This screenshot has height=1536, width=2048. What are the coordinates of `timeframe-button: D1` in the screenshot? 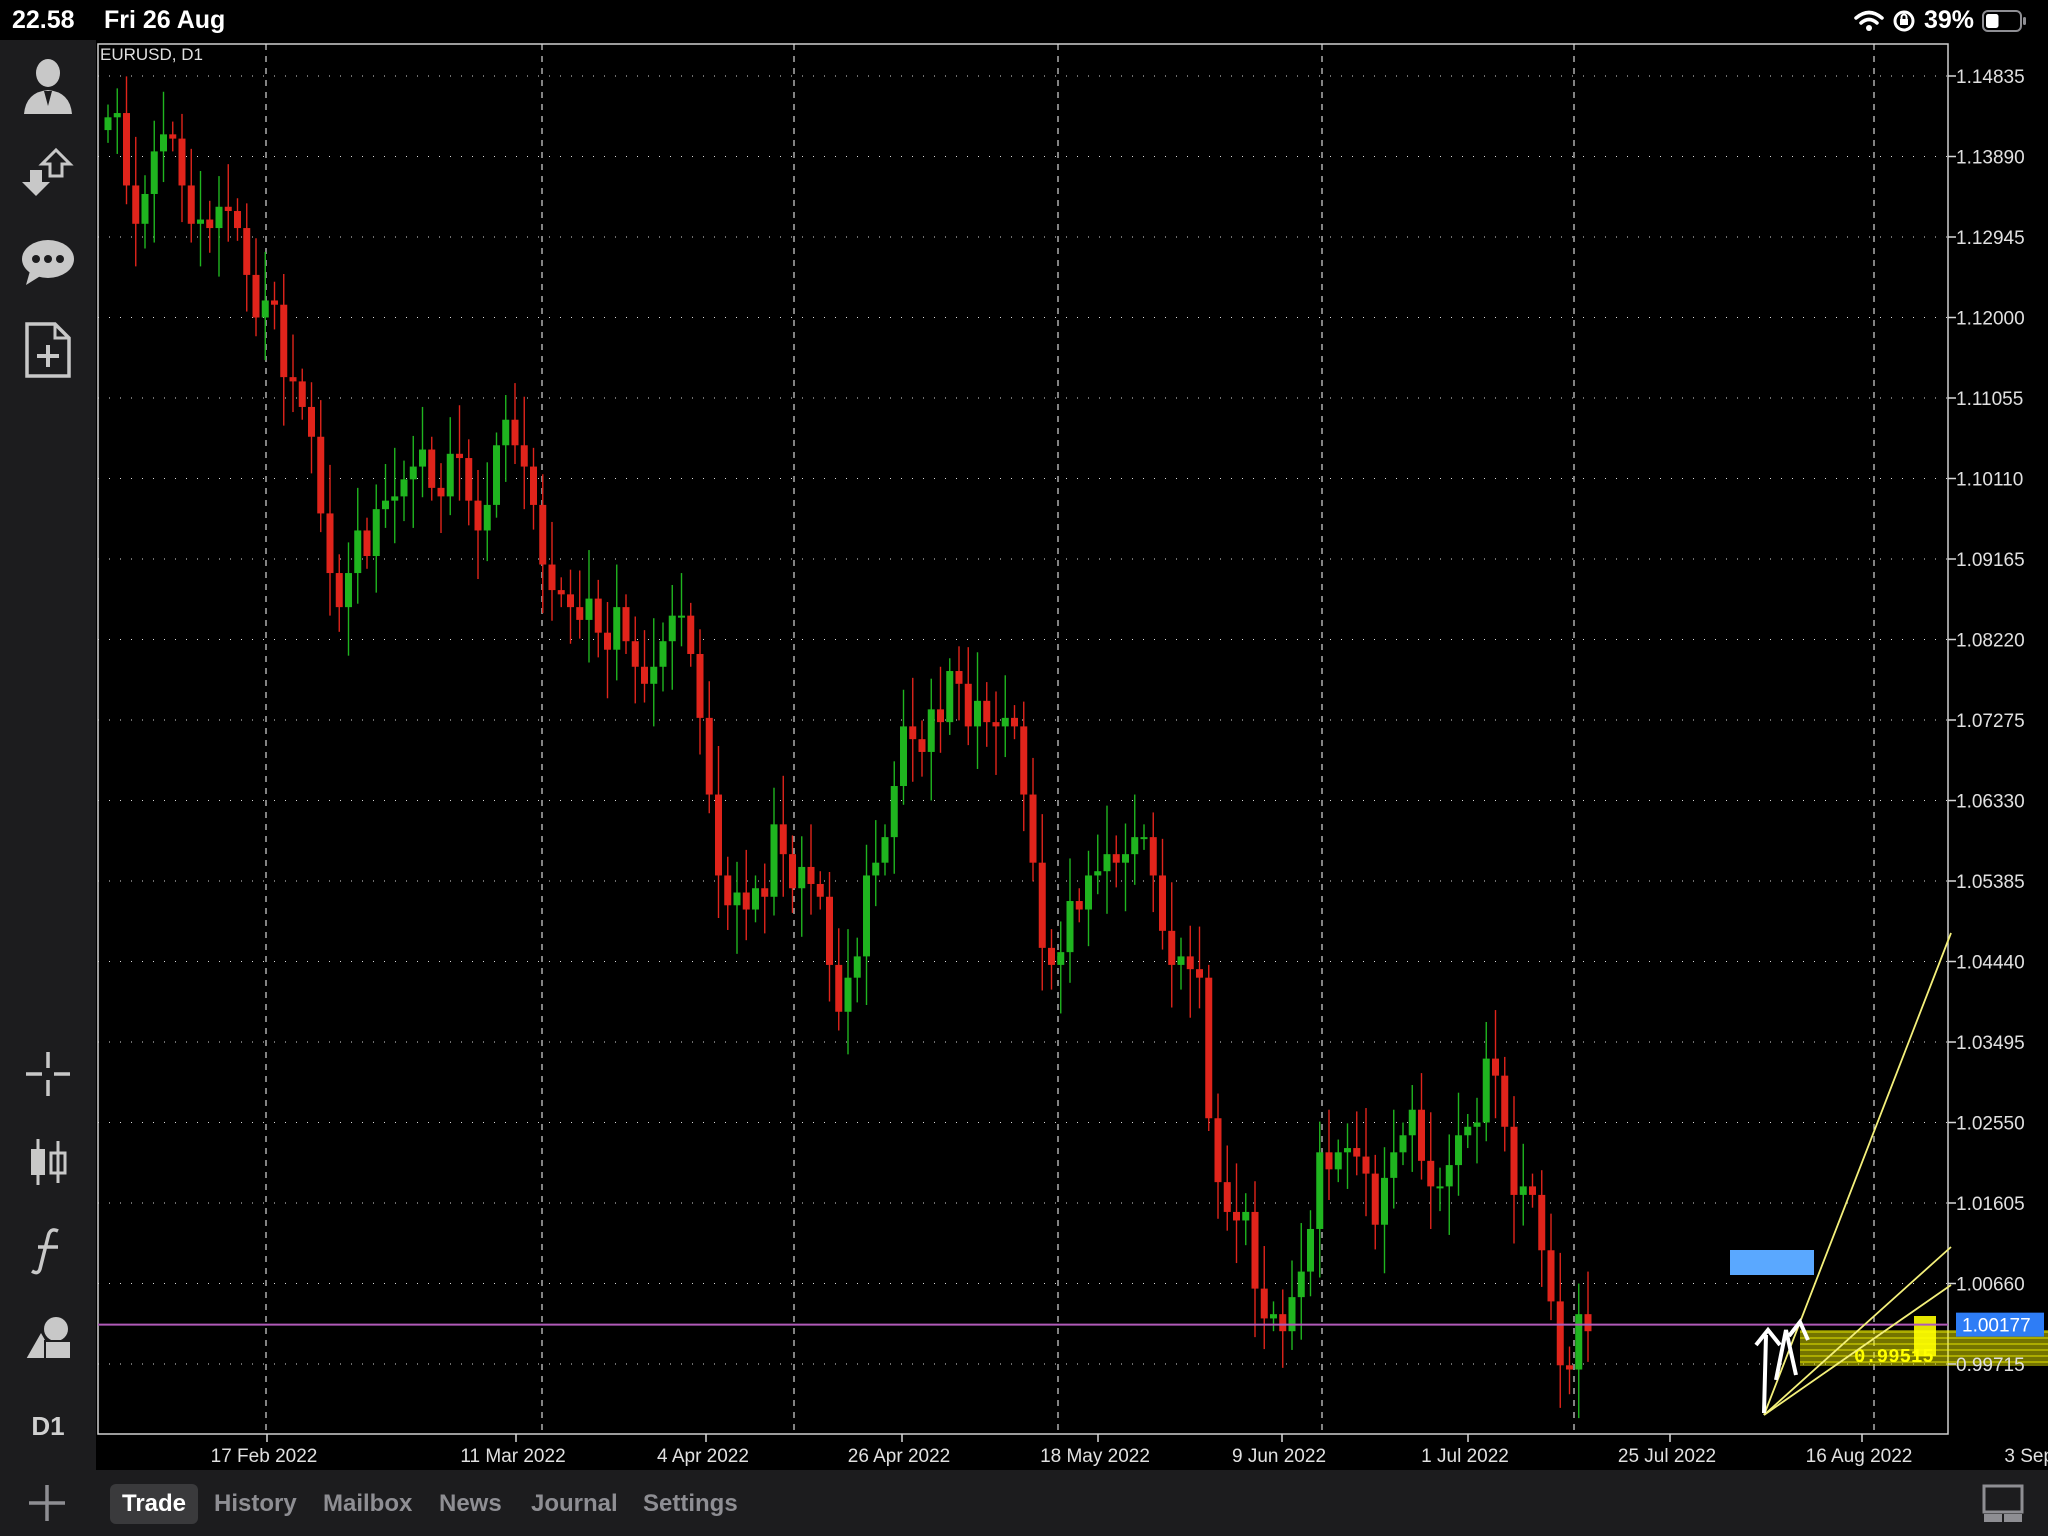 It's located at (48, 1426).